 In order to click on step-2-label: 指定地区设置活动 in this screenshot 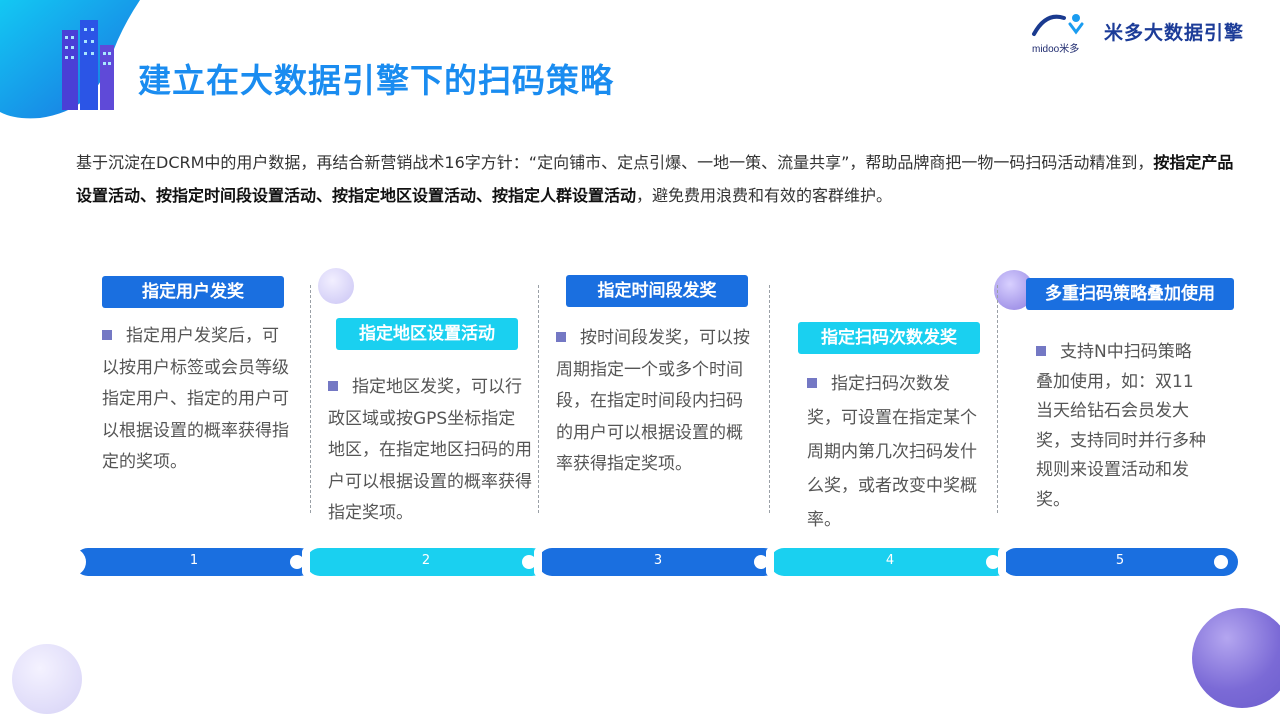, I will do `click(427, 334)`.